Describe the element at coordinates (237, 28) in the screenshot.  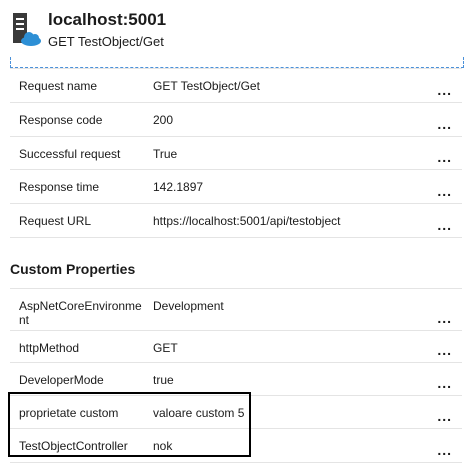
I see `header: localhost:5001 GET TestObject/Get` at that location.